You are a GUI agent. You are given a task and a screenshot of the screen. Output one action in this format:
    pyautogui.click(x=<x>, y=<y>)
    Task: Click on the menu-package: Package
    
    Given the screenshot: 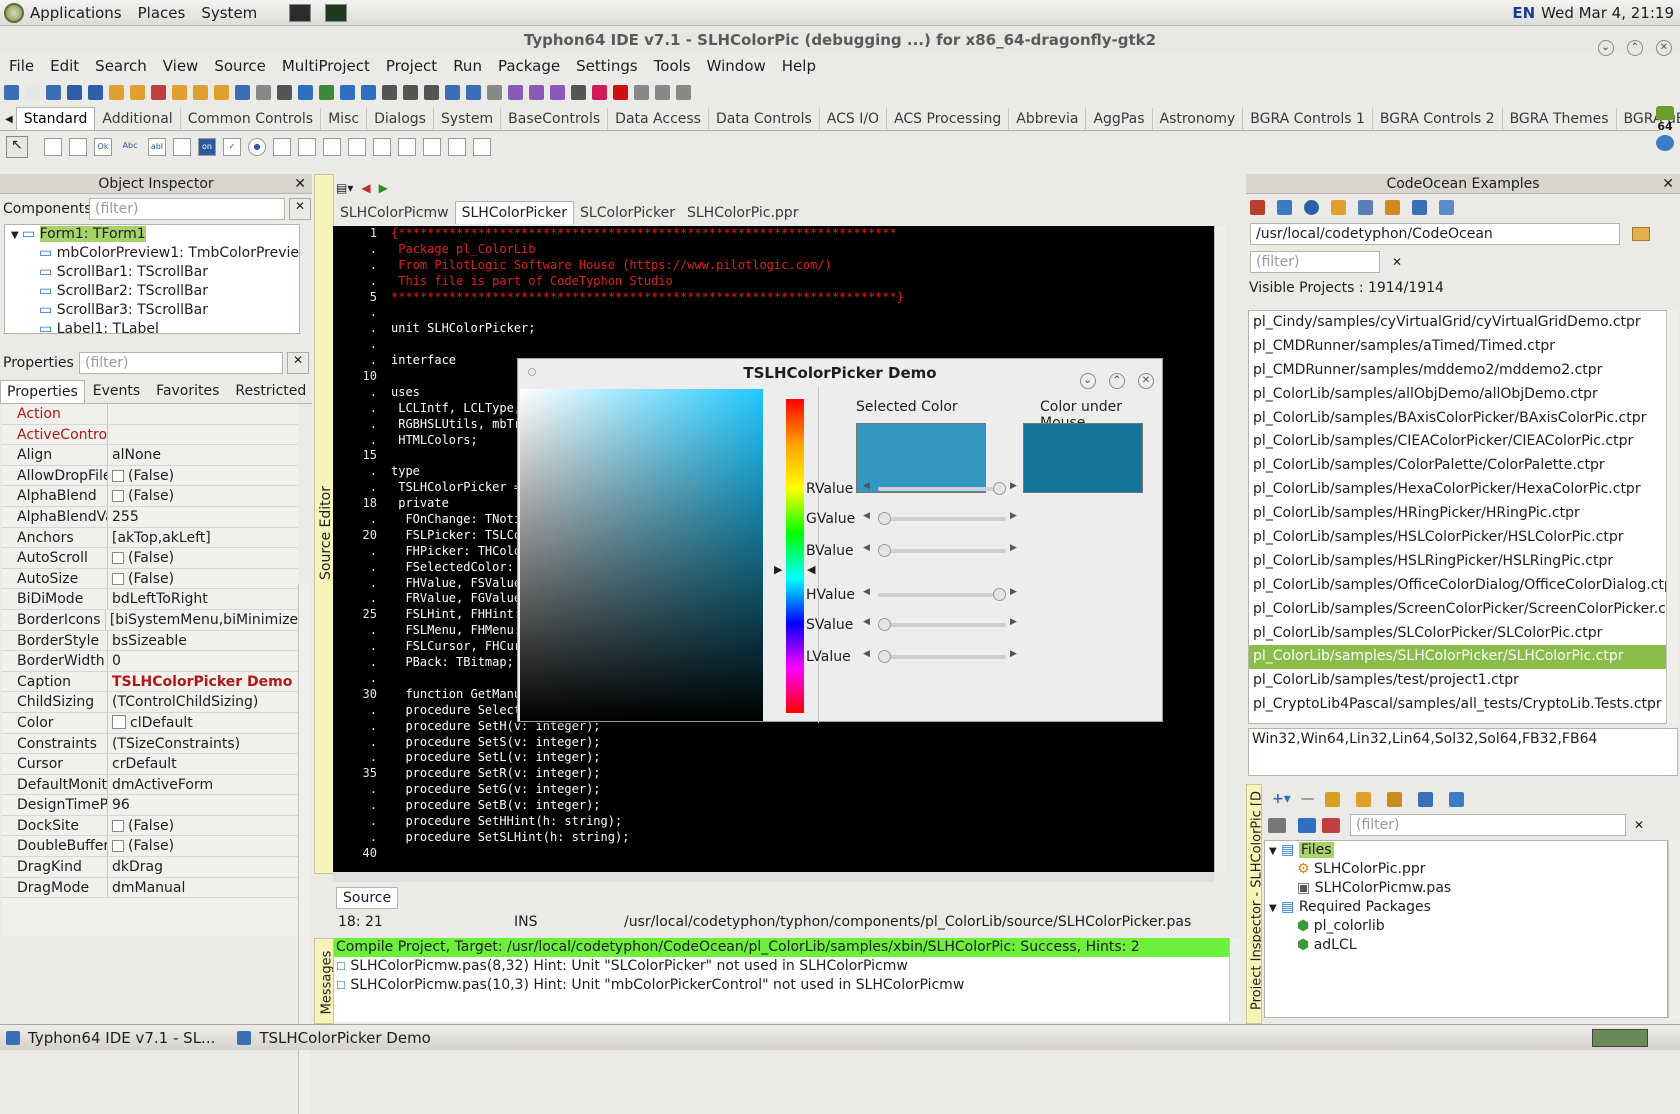 What is the action you would take?
    pyautogui.click(x=529, y=66)
    